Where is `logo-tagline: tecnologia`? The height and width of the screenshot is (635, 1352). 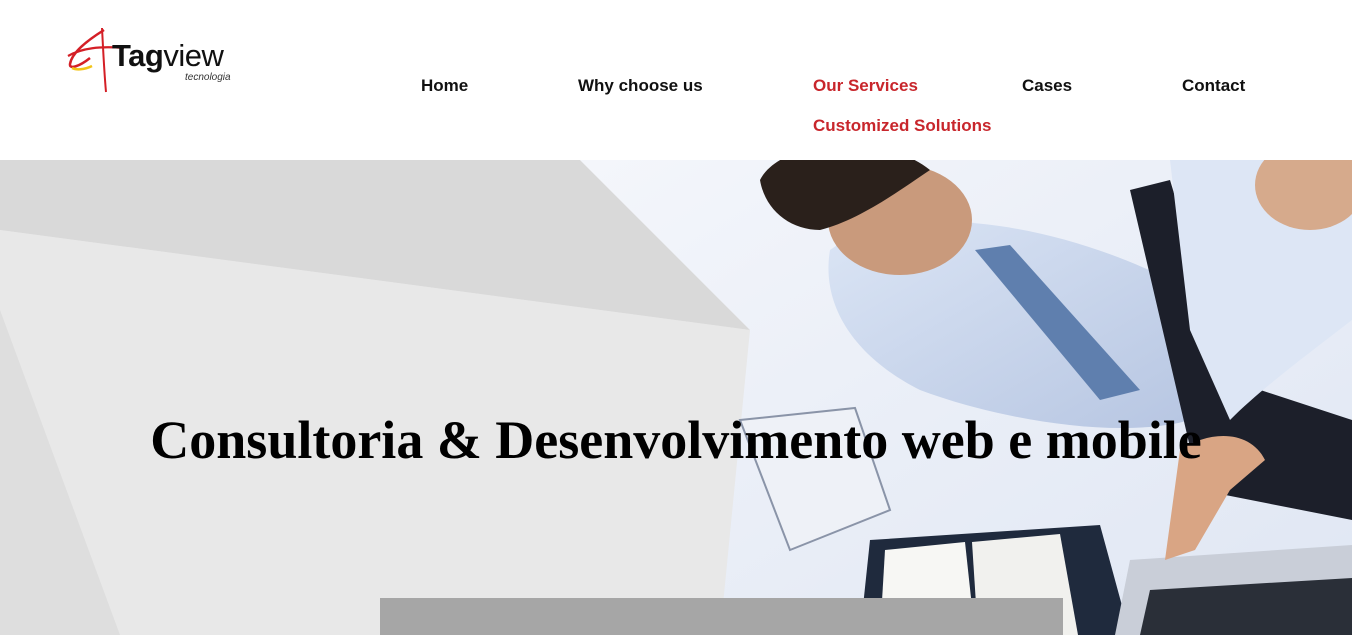
logo-tagline: tecnologia is located at coordinates (208, 77).